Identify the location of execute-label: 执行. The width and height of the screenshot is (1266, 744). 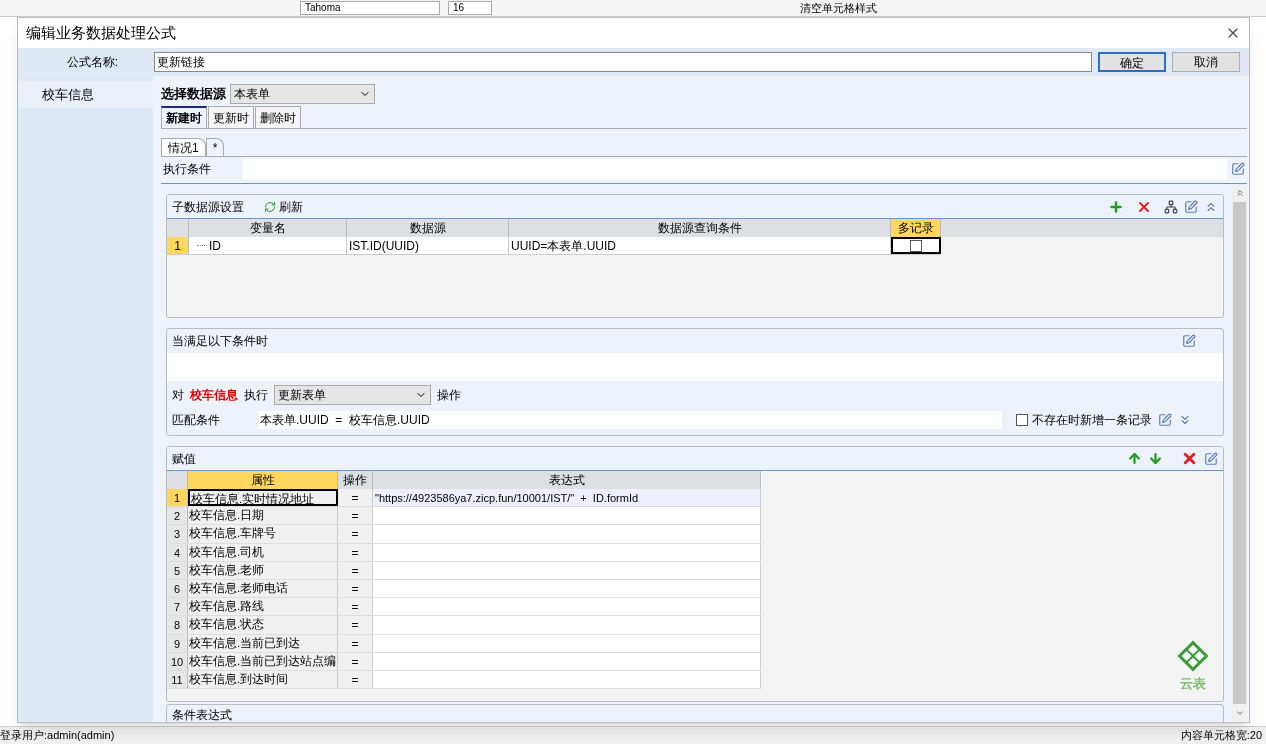
(256, 395).